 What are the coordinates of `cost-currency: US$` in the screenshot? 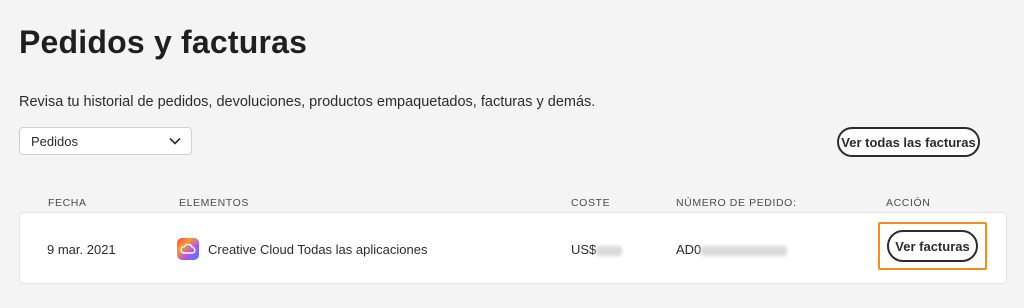 It's located at (584, 249).